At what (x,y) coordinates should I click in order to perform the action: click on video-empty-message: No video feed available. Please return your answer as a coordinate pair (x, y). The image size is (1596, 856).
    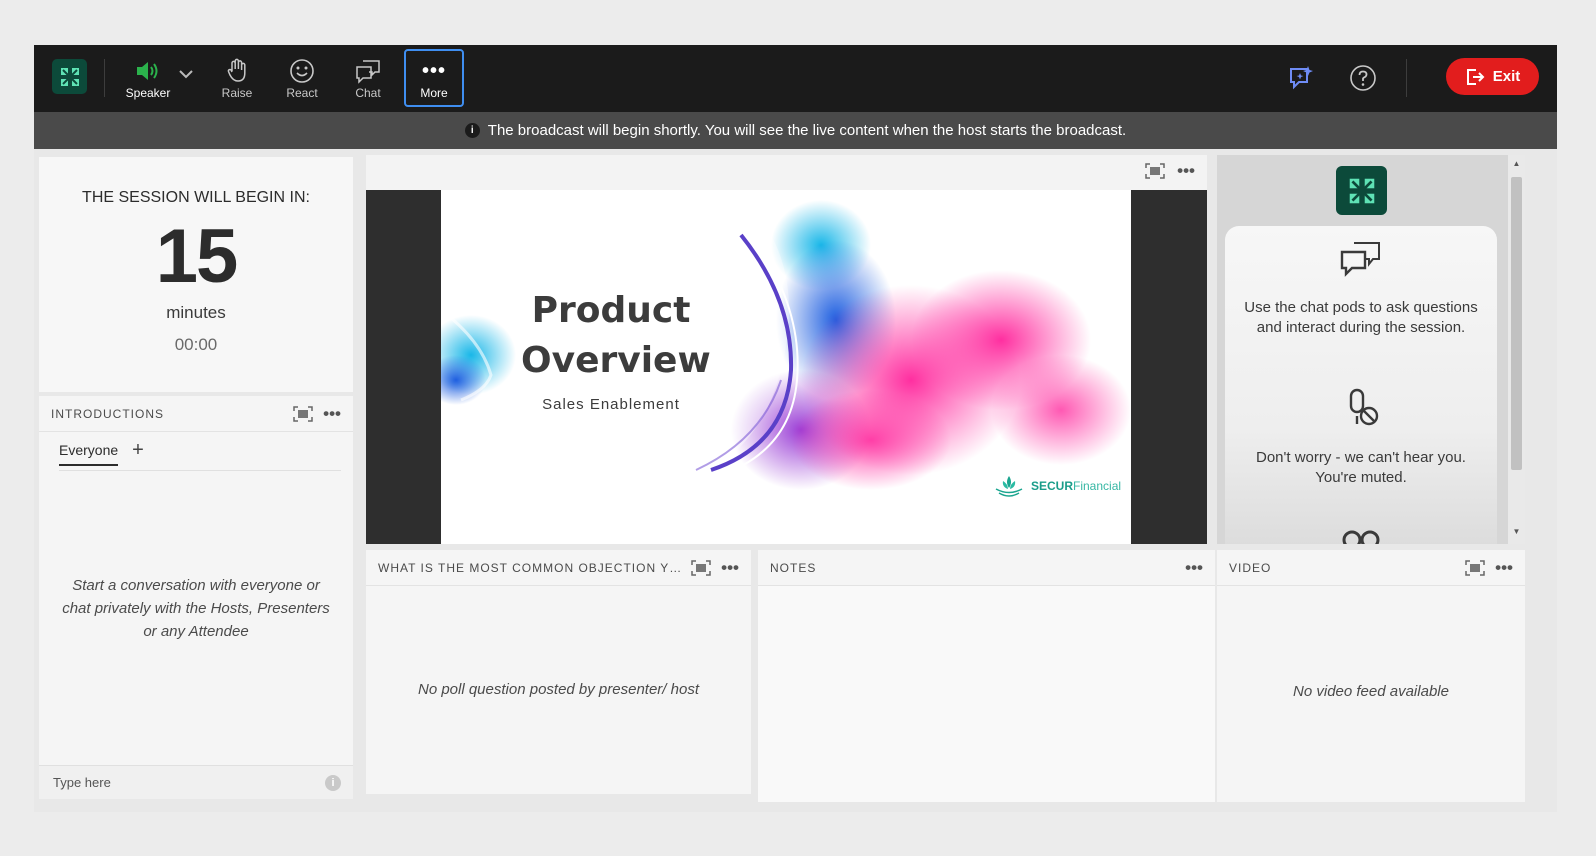
    Looking at the image, I should click on (1371, 691).